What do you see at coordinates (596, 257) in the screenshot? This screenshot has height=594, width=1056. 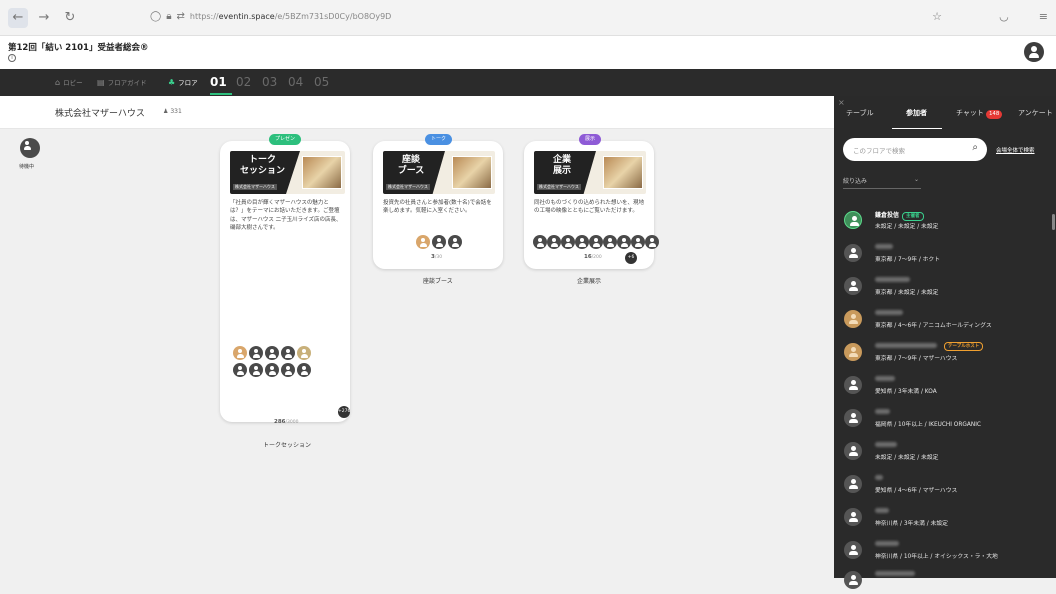 I see `count-capacity: /200` at bounding box center [596, 257].